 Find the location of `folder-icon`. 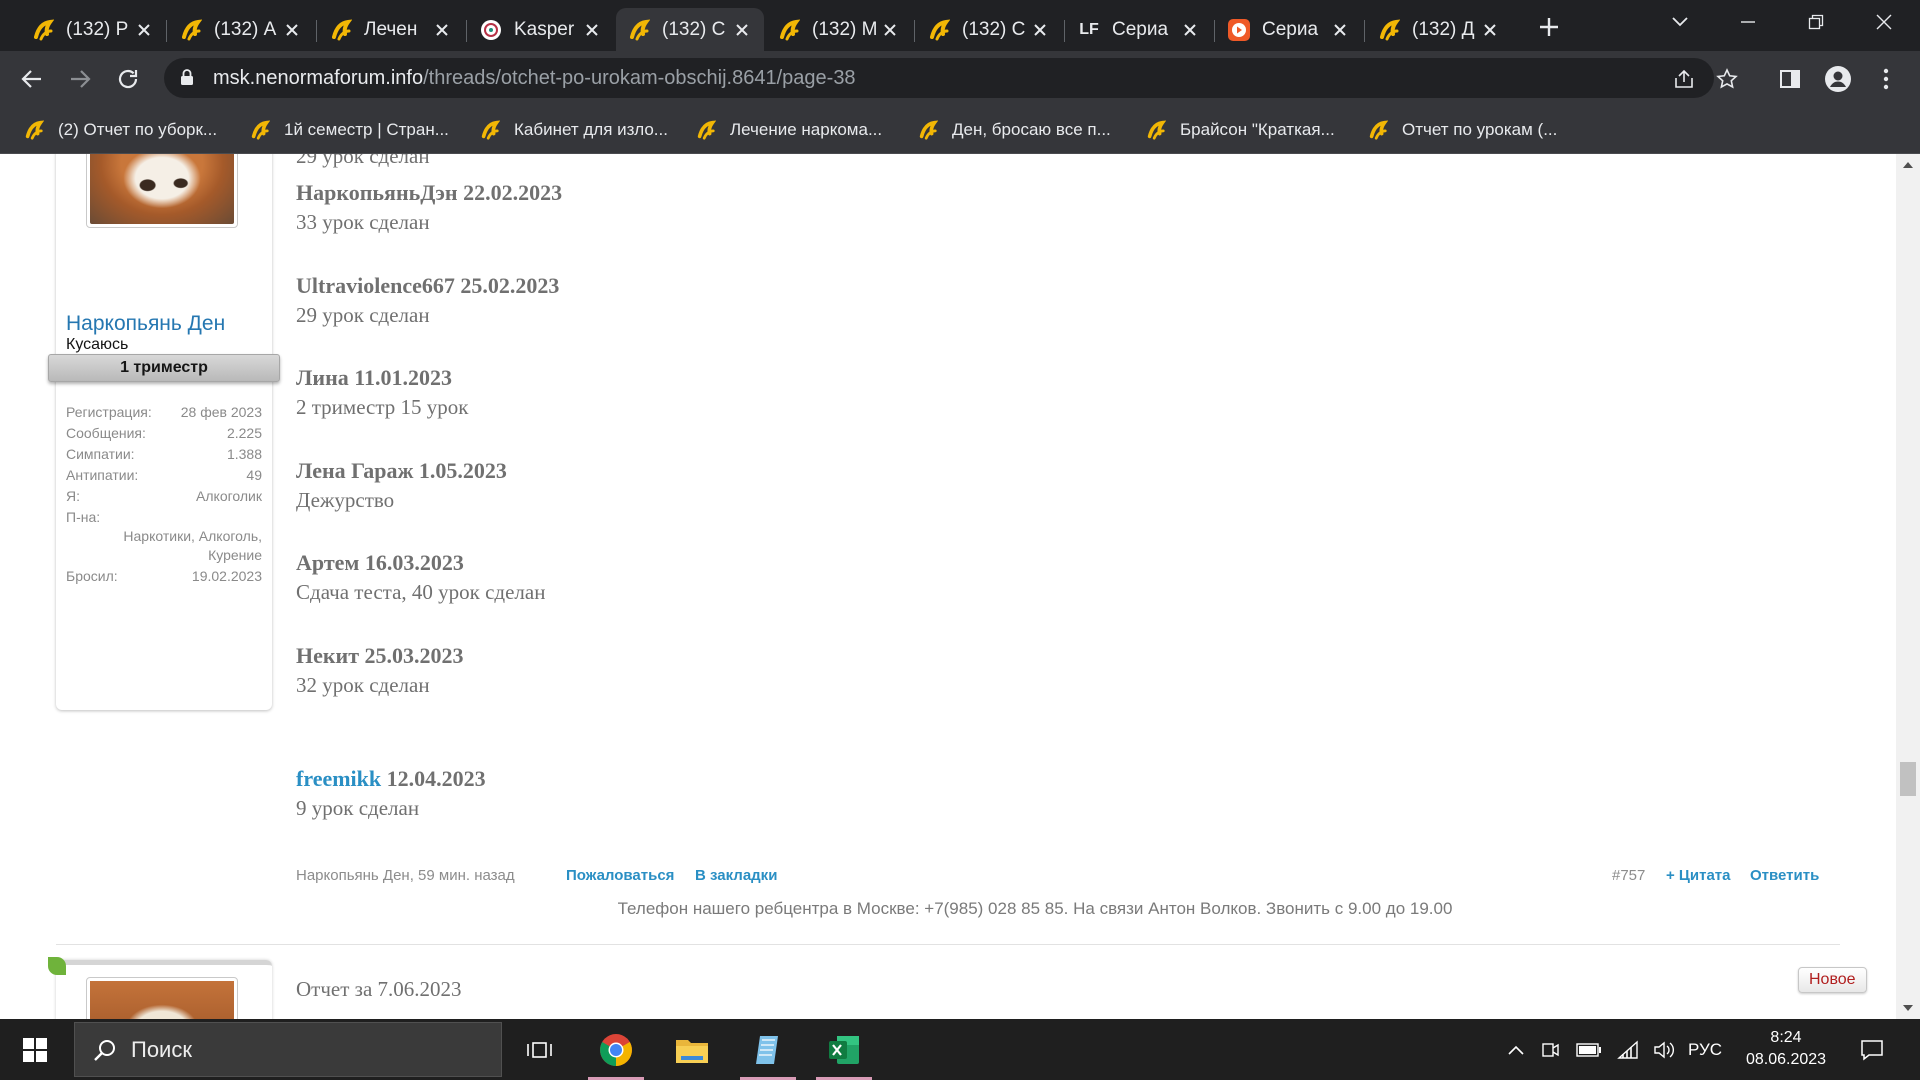

folder-icon is located at coordinates (692, 1051).